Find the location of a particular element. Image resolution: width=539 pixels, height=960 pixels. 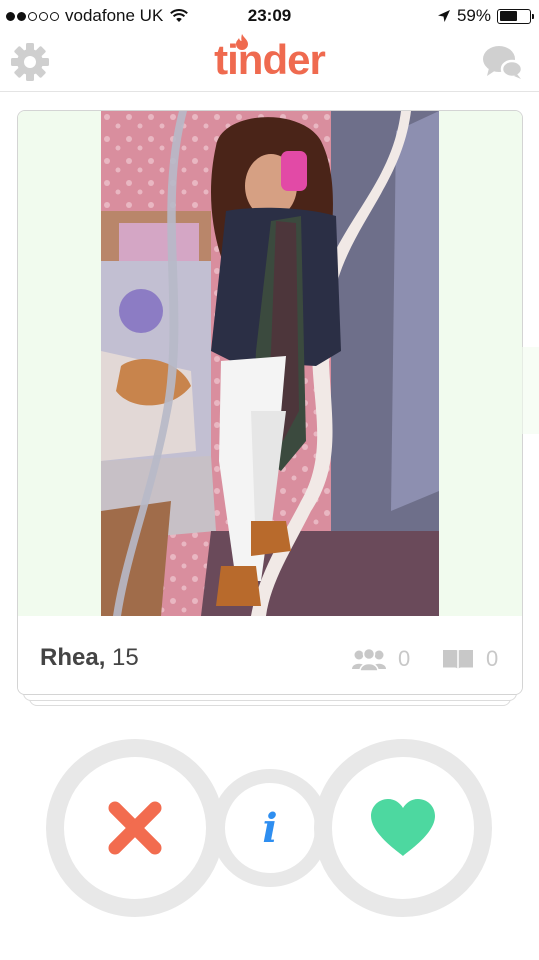

nope-button is located at coordinates (135, 828).